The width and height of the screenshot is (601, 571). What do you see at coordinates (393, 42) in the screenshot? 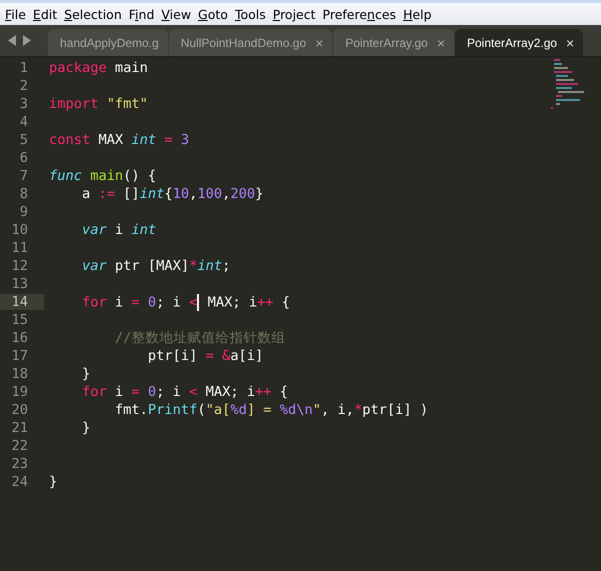
I see `file-tab: PointerArray.go ×` at bounding box center [393, 42].